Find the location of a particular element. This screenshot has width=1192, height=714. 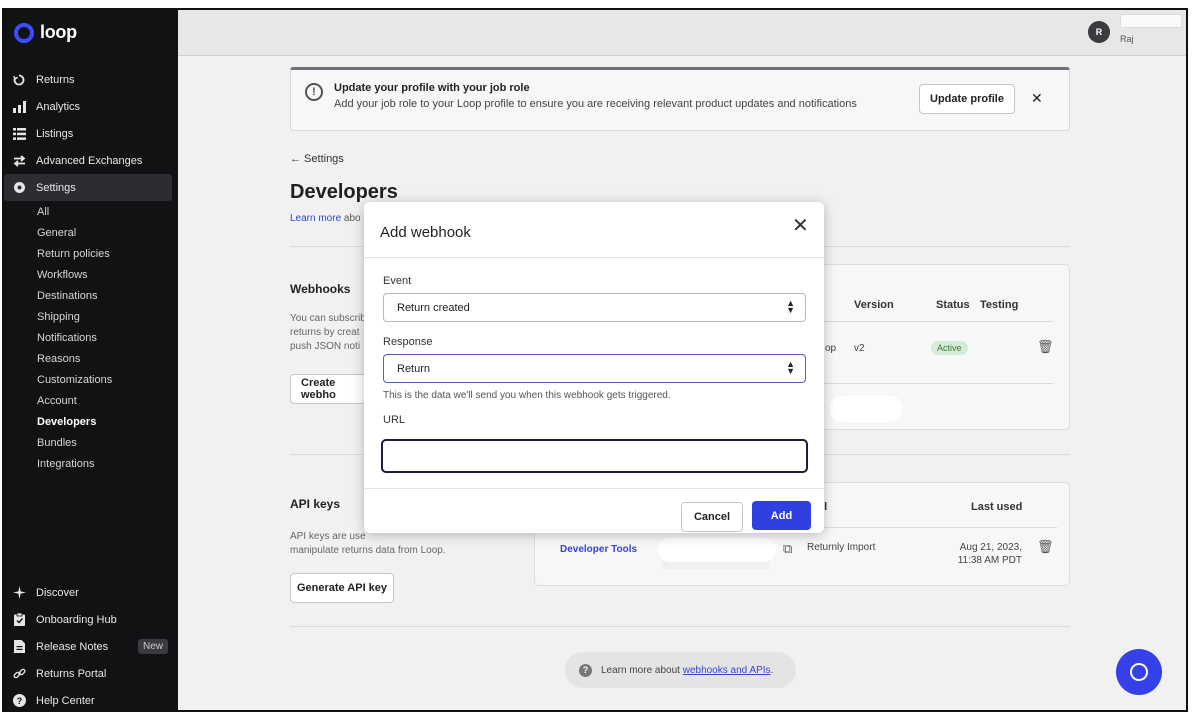

sidebar-item-label: Settings is located at coordinates (56, 187).